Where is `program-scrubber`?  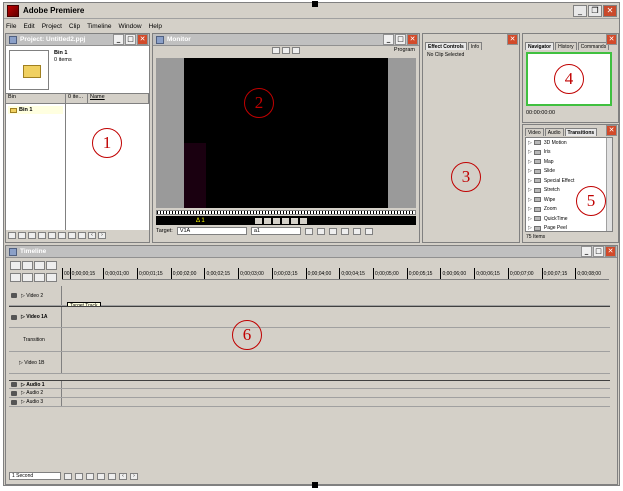 program-scrubber is located at coordinates (286, 212).